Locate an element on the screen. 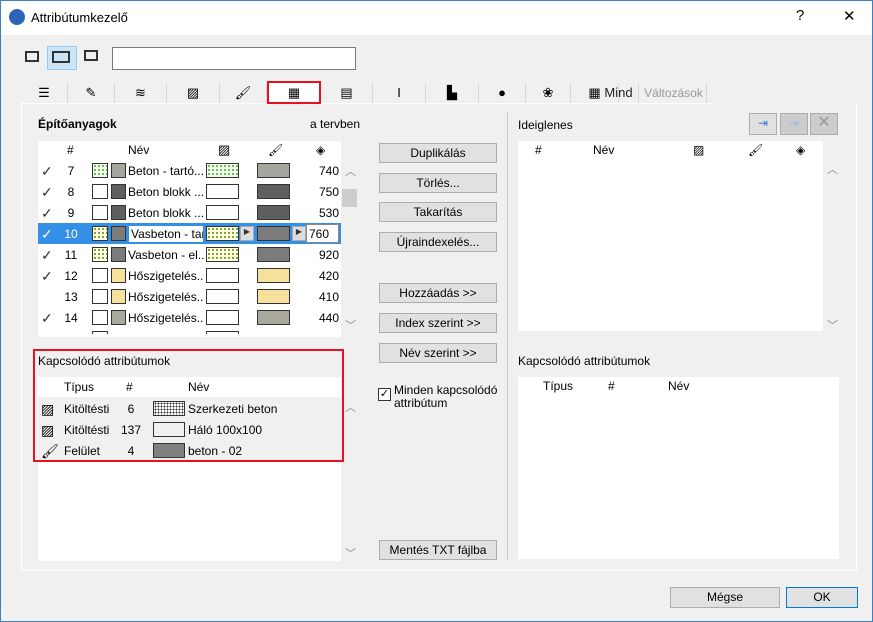  list-item: ✓ 9 Beton blokk ... 530 is located at coordinates (189, 212).